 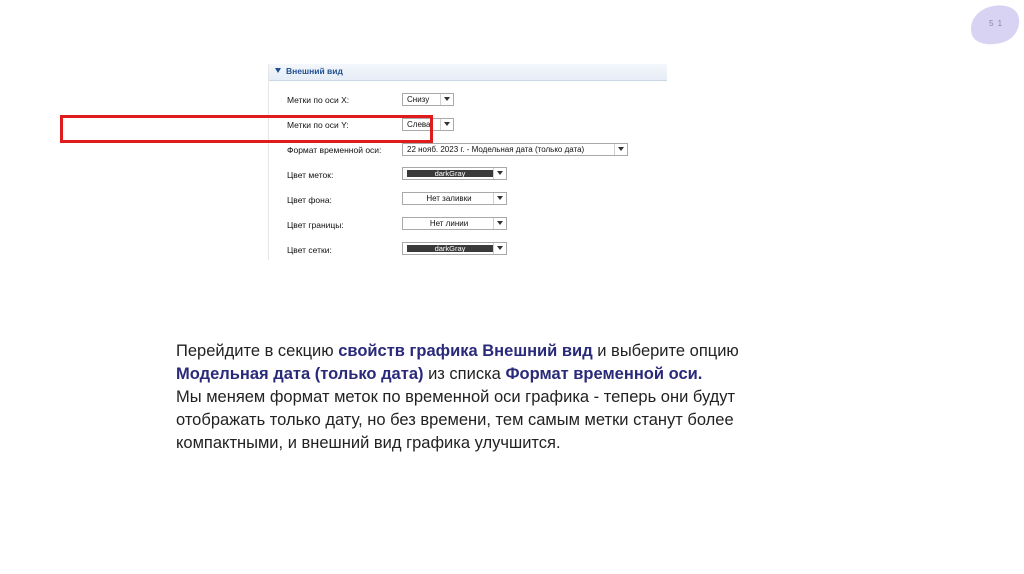 I want to click on select-value: Нет заливки, so click(x=449, y=198).